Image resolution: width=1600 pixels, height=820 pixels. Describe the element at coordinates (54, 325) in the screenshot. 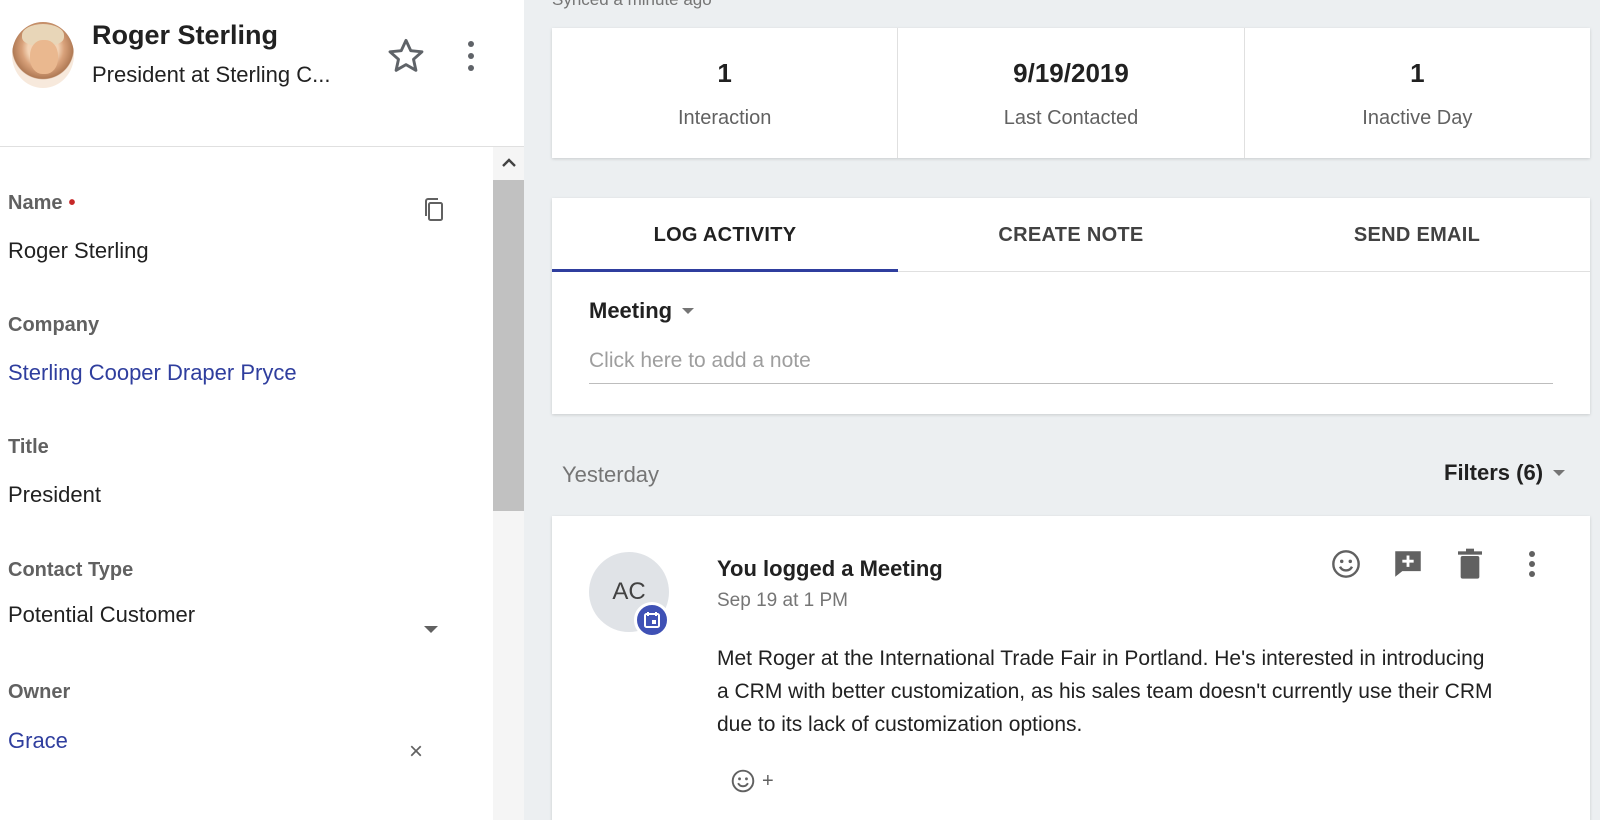

I see `company-label: Company` at that location.